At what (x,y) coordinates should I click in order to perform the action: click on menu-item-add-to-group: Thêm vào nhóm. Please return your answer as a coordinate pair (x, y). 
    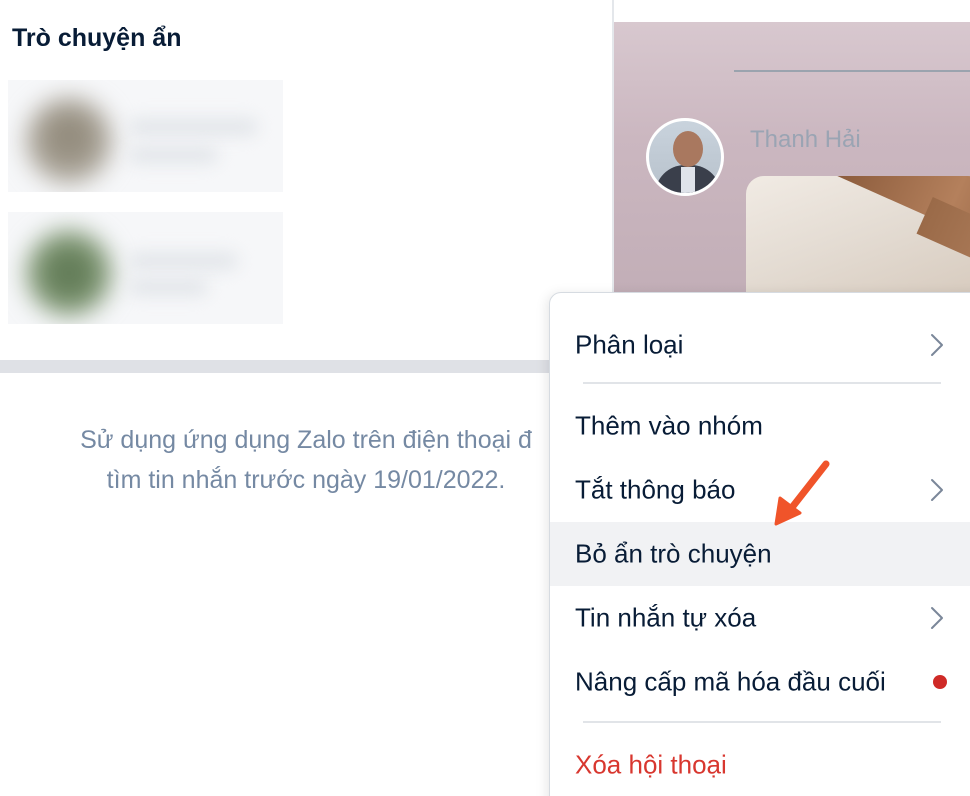
    Looking at the image, I should click on (760, 426).